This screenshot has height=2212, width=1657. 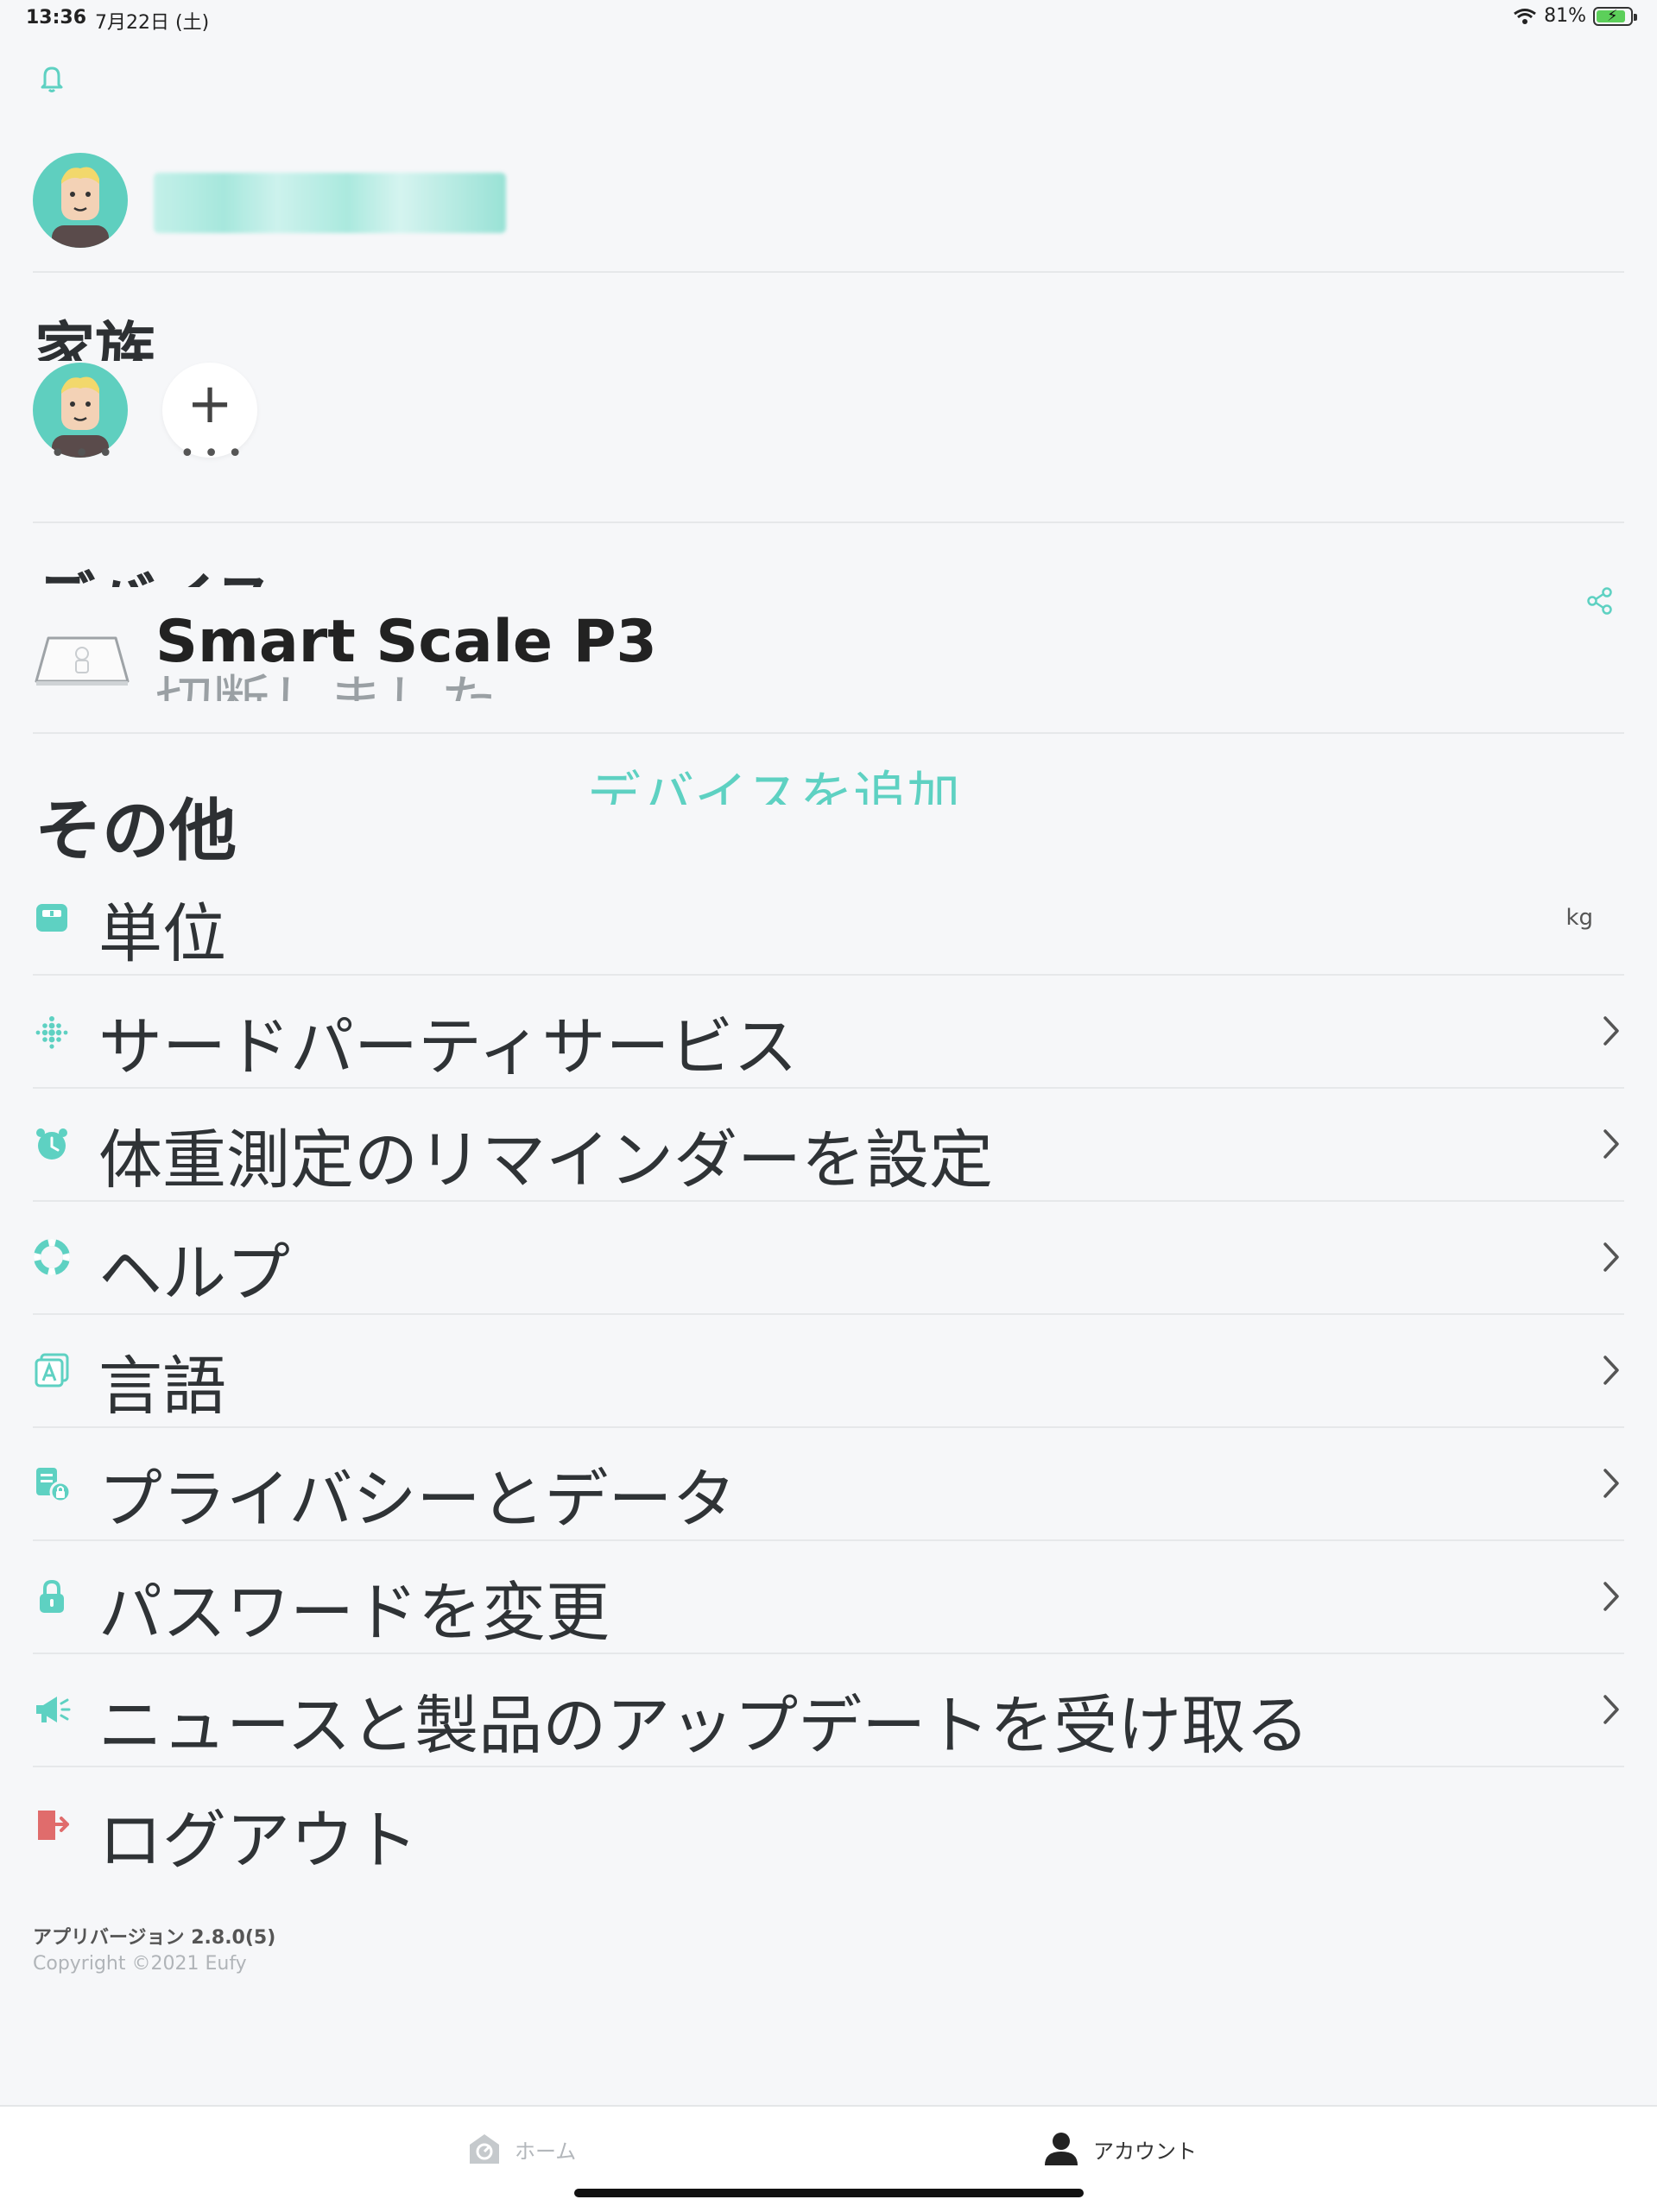 What do you see at coordinates (52, 1596) in the screenshot?
I see `lock-icon` at bounding box center [52, 1596].